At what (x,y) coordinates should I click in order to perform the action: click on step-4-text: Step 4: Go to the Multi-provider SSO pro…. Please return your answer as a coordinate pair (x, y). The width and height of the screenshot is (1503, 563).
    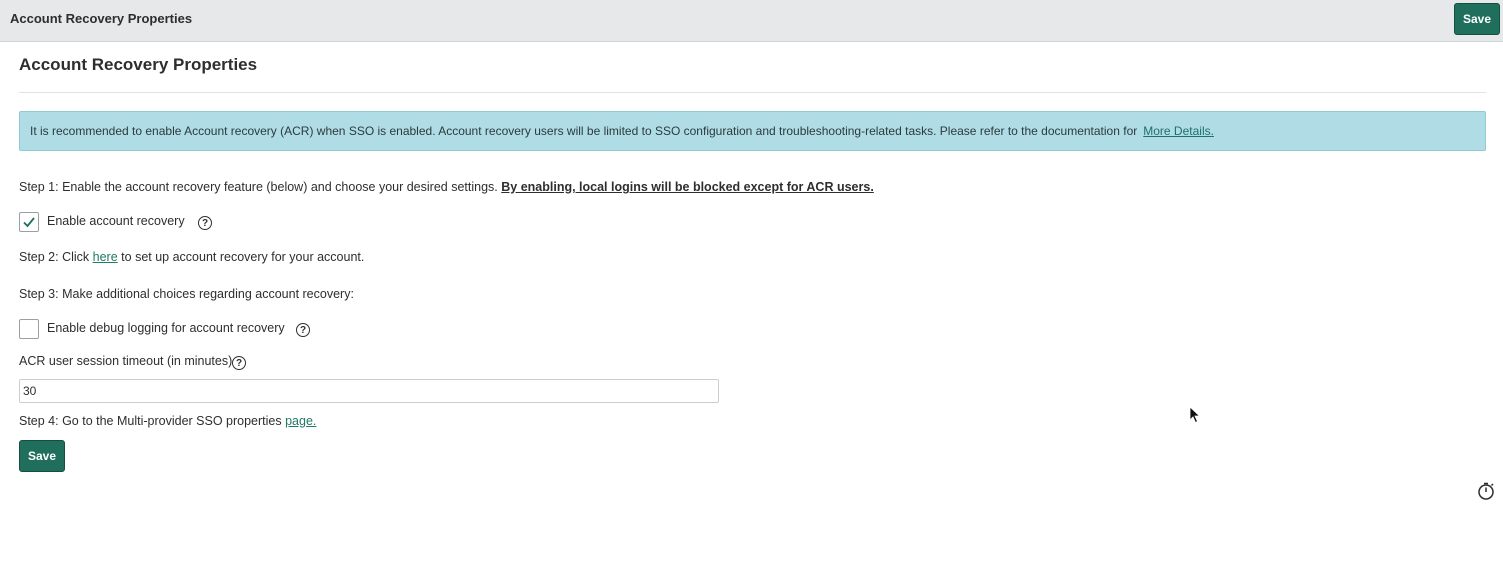
    Looking at the image, I should click on (167, 421).